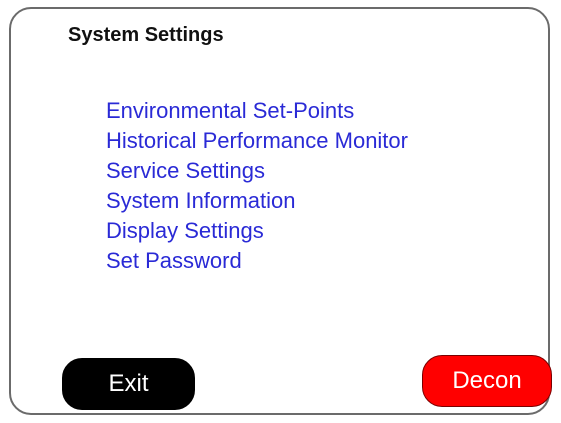 This screenshot has width=561, height=423. What do you see at coordinates (128, 384) in the screenshot?
I see `exit-button: Exit` at bounding box center [128, 384].